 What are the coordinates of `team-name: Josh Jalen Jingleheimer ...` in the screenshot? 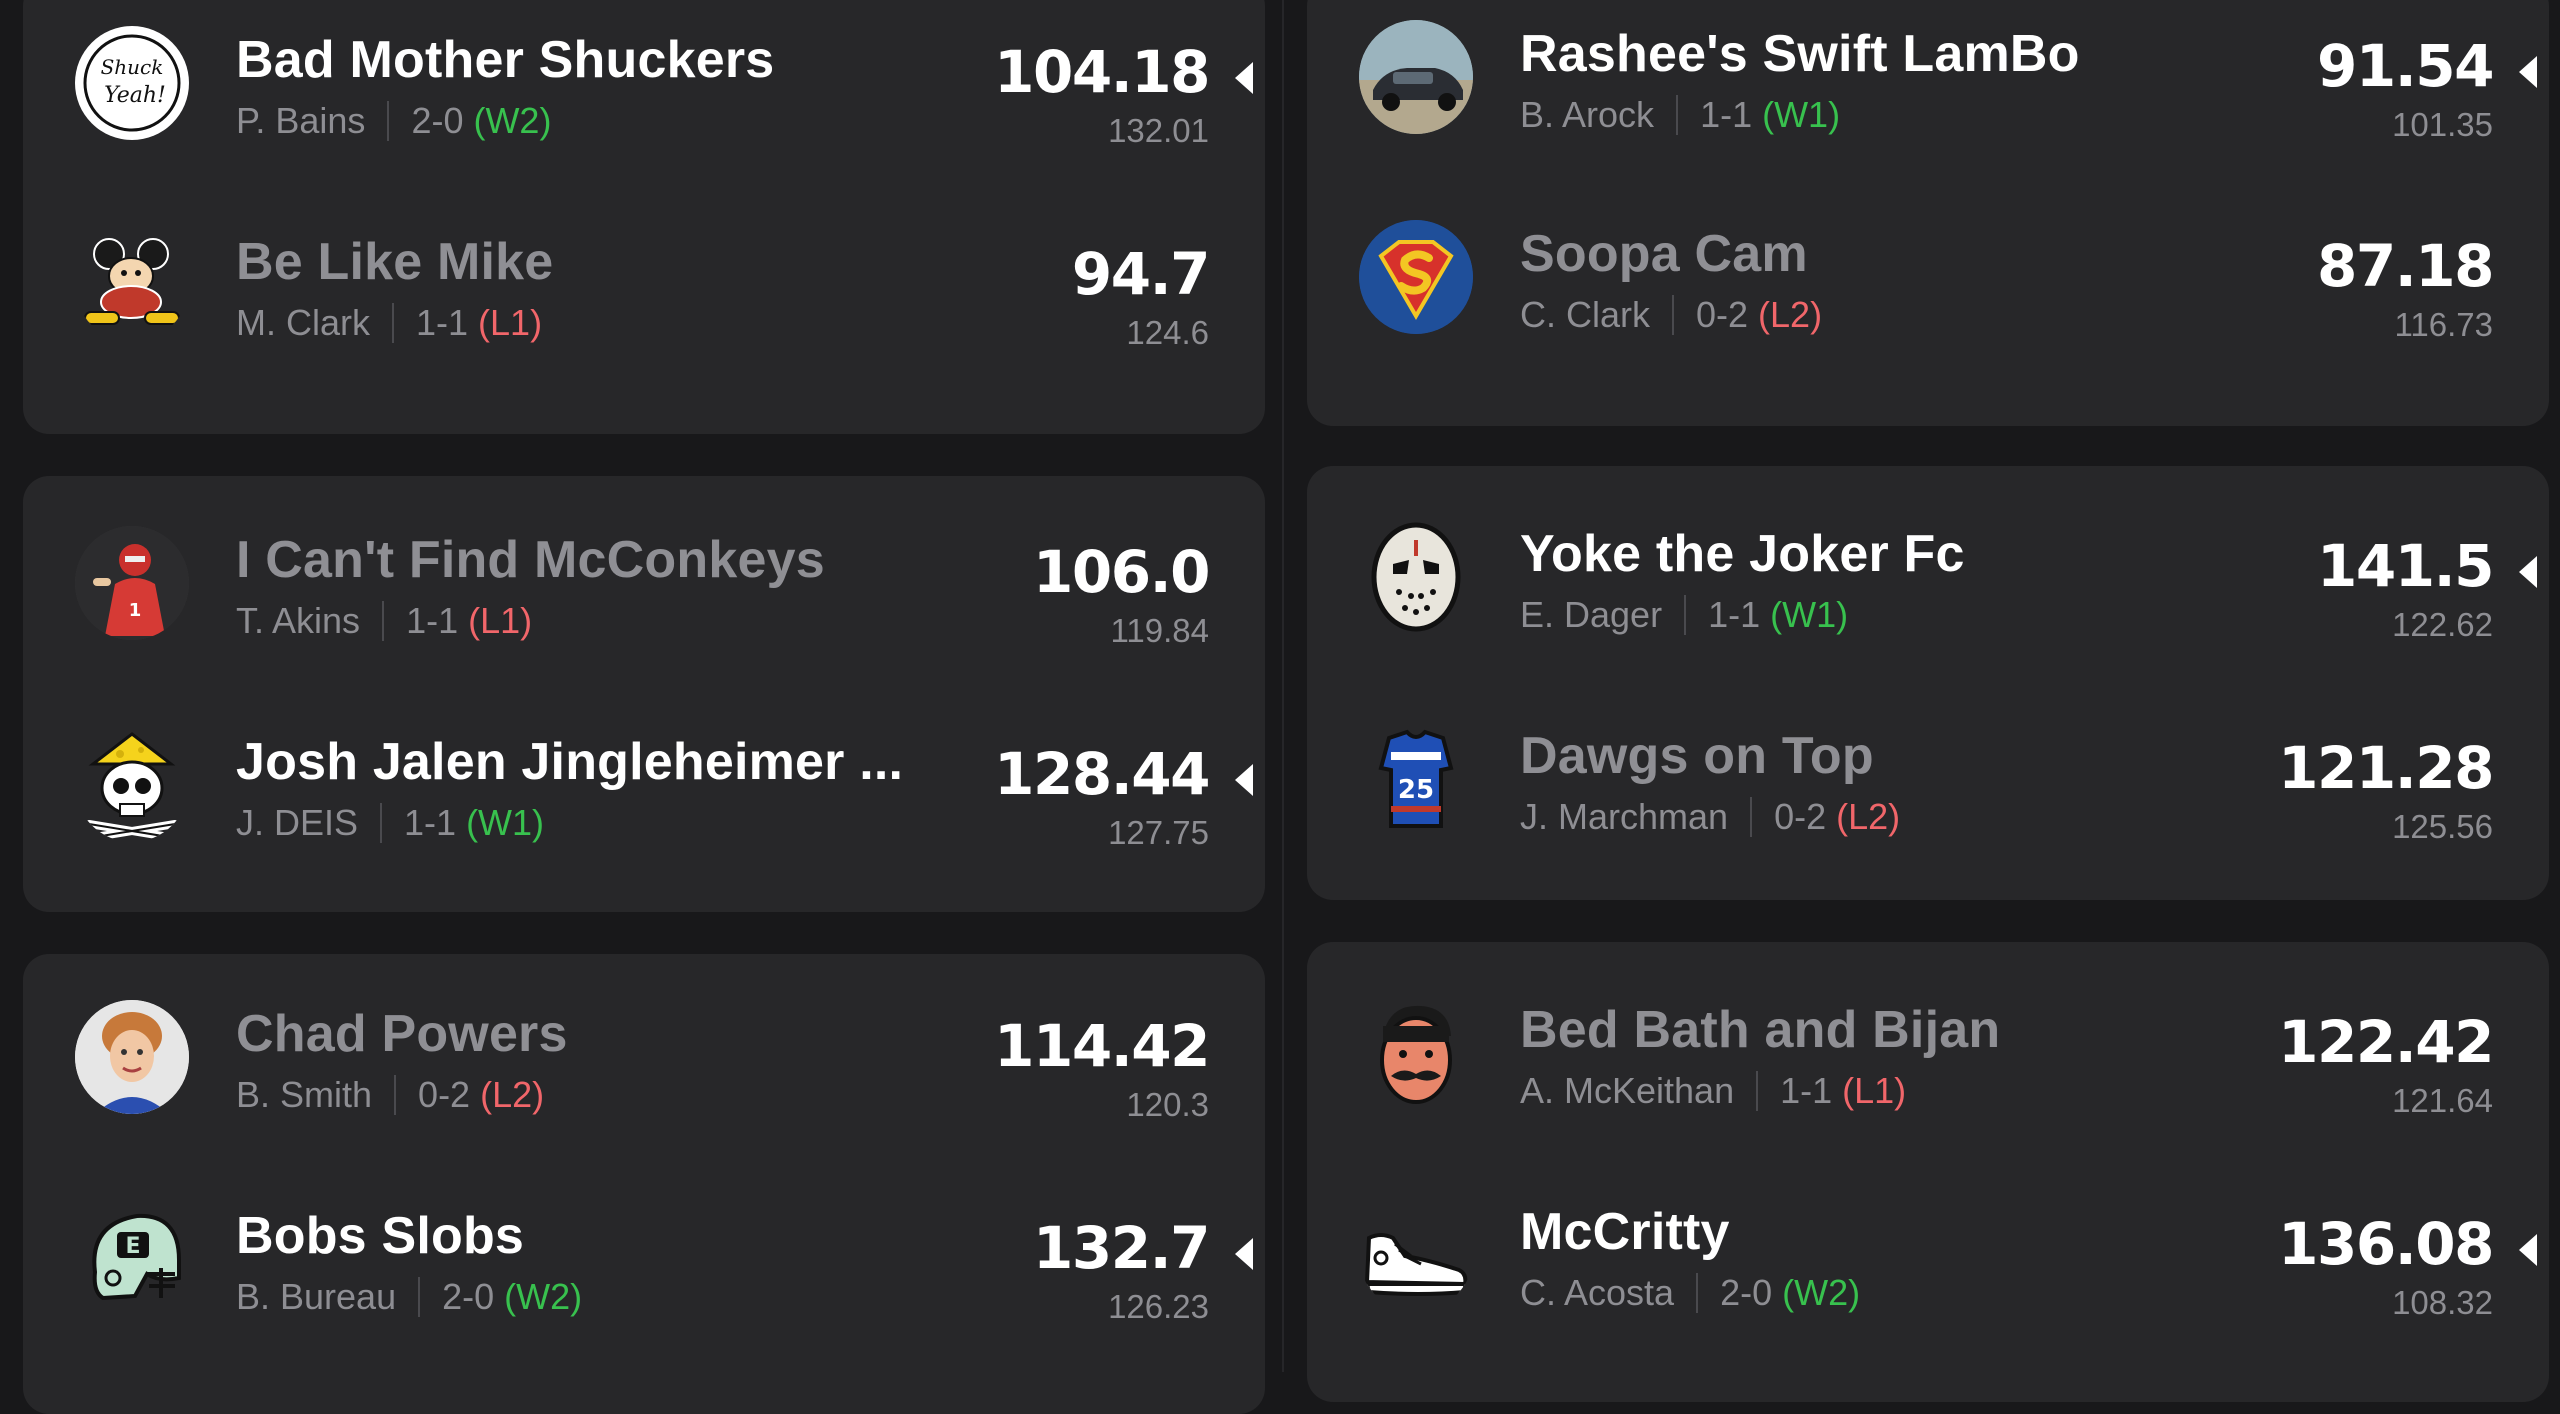 It's located at (569, 762).